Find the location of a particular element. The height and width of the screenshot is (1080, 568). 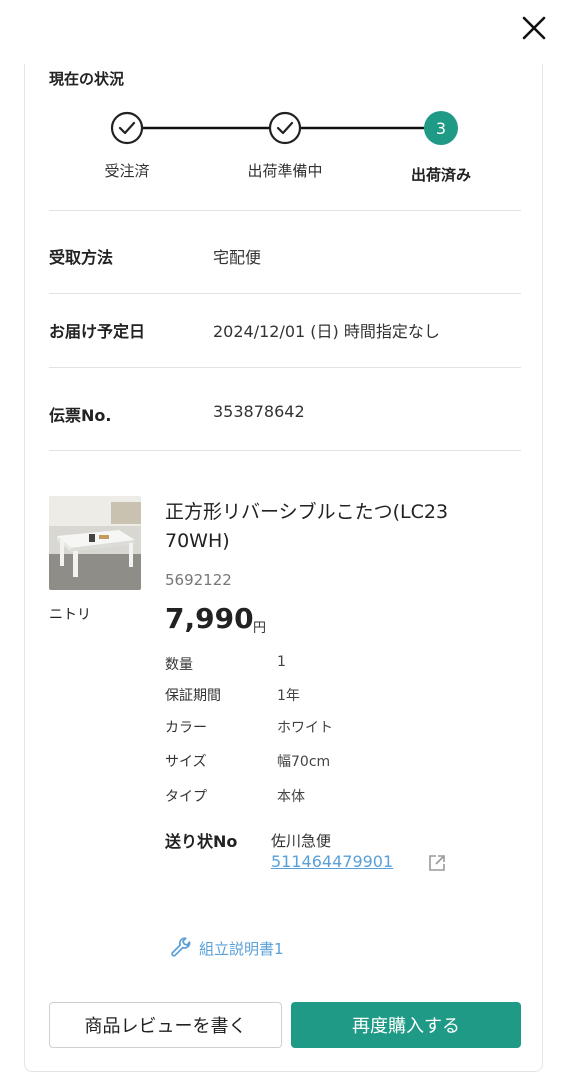

external-link-icon is located at coordinates (437, 863).